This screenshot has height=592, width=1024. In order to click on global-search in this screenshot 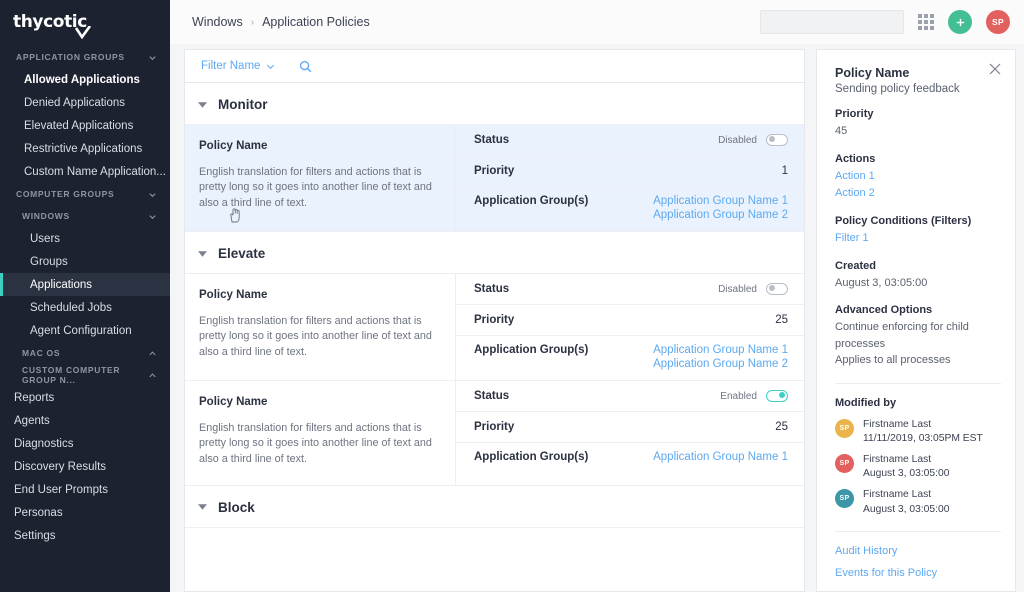, I will do `click(835, 22)`.